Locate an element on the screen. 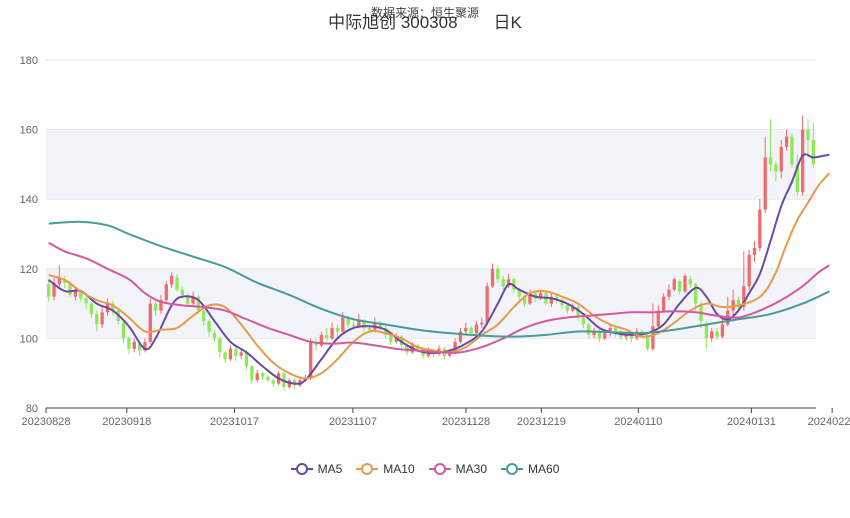  x-tick-label: 20230918 is located at coordinates (126, 422).